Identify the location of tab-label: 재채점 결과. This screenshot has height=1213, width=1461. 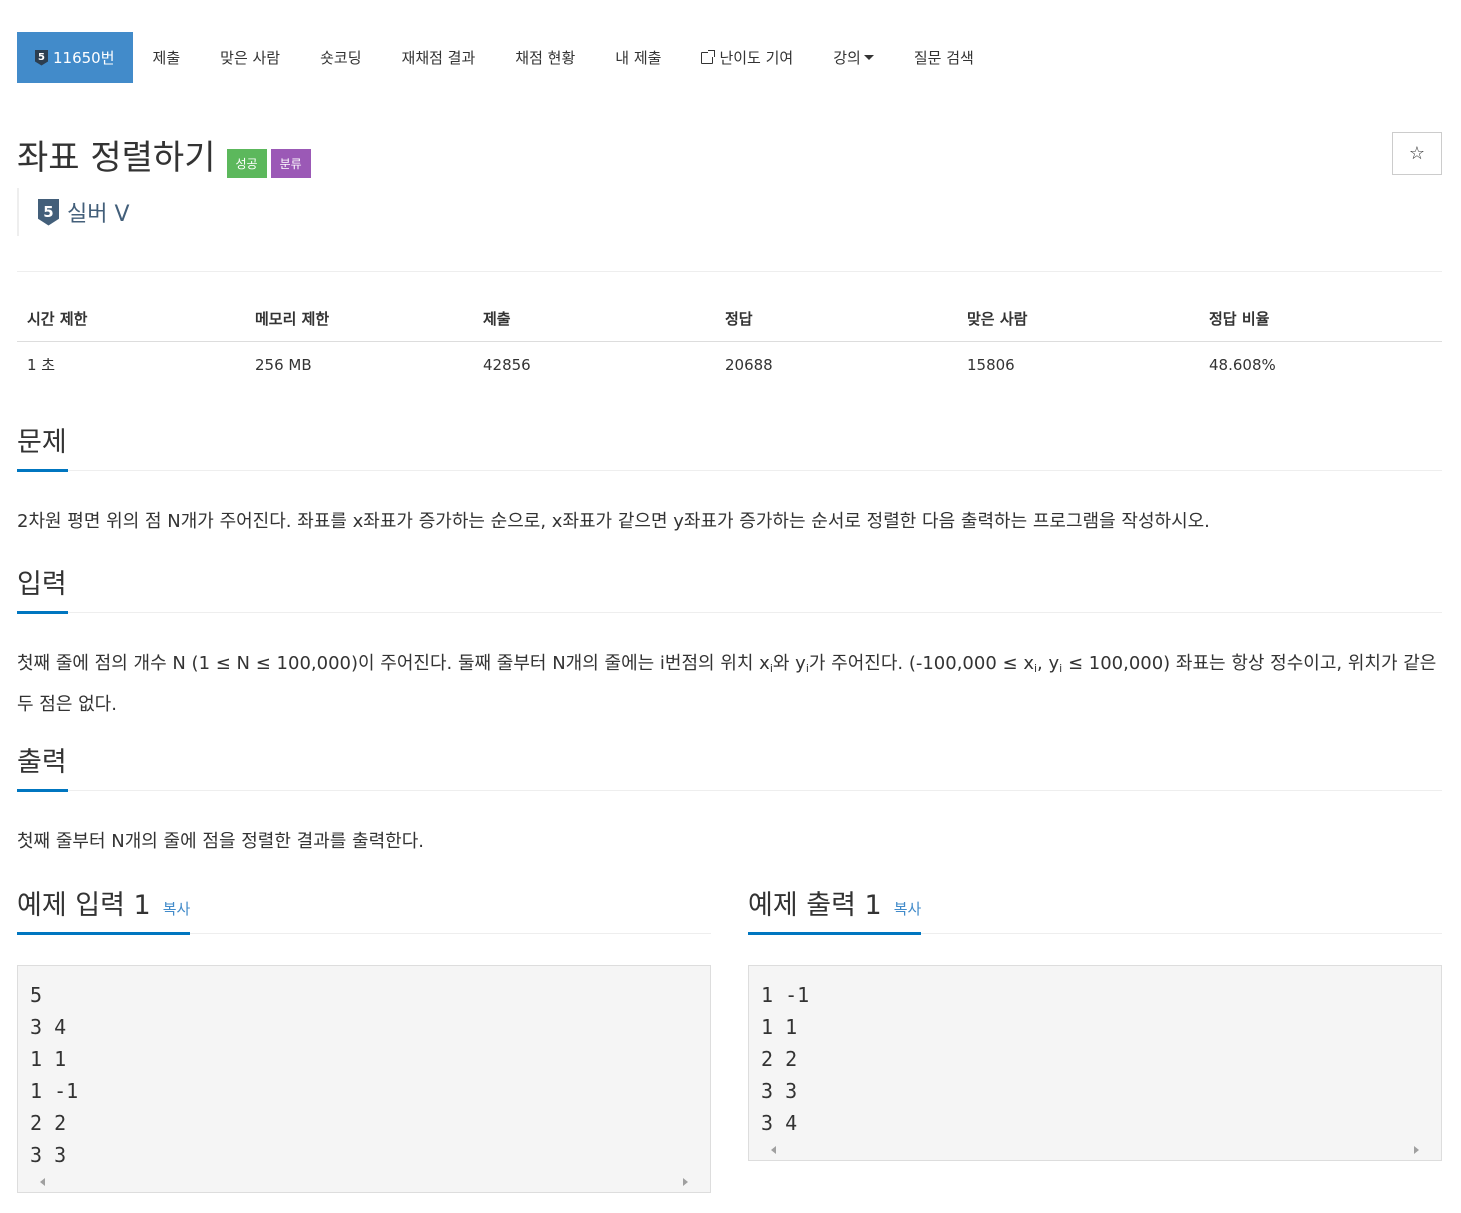
(438, 58).